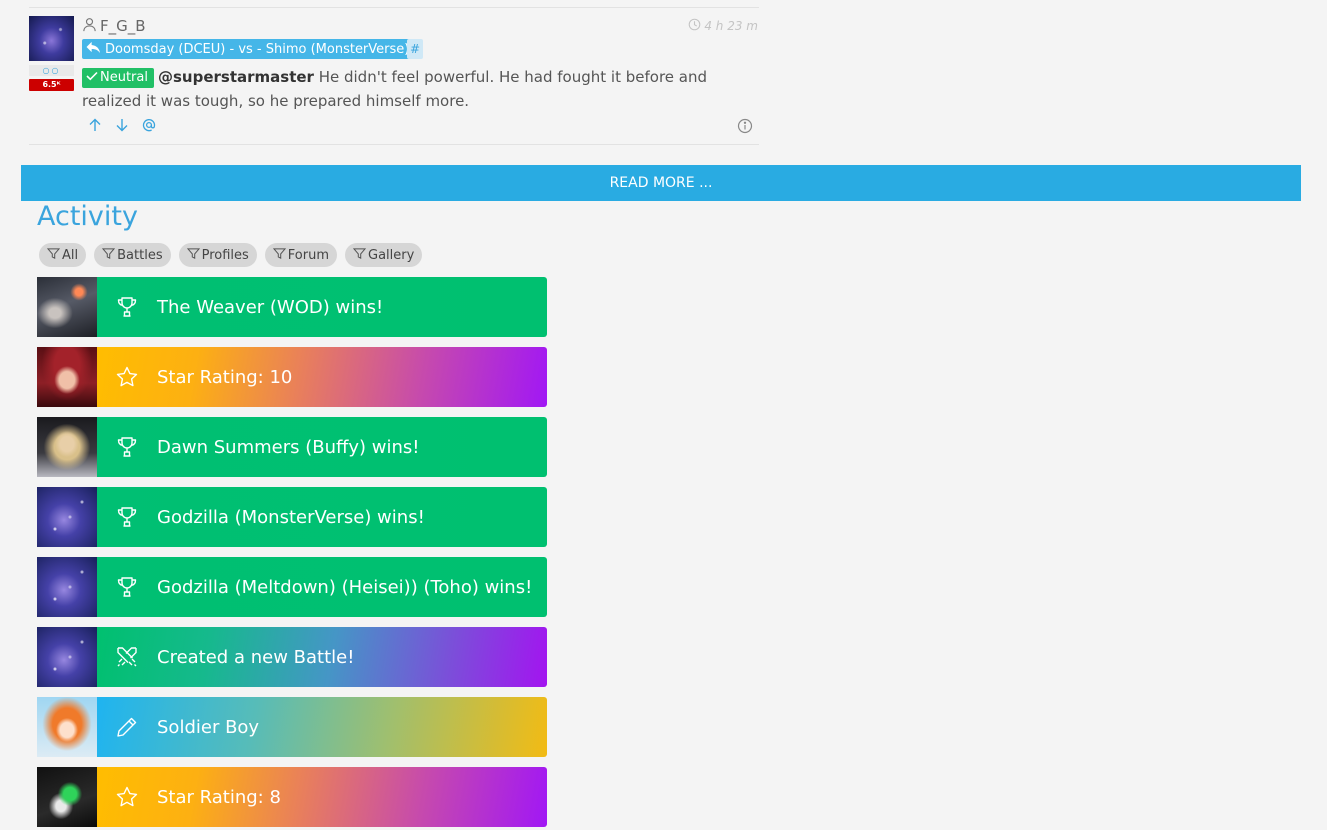  I want to click on filter-profiles: Profiles, so click(217, 255).